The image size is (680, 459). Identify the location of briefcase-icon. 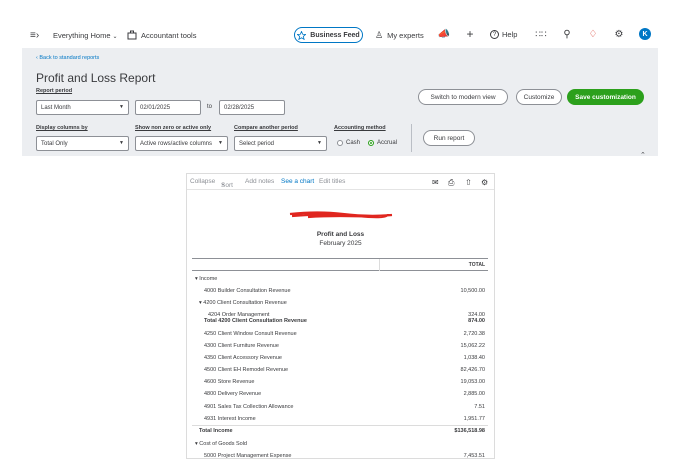
(132, 35).